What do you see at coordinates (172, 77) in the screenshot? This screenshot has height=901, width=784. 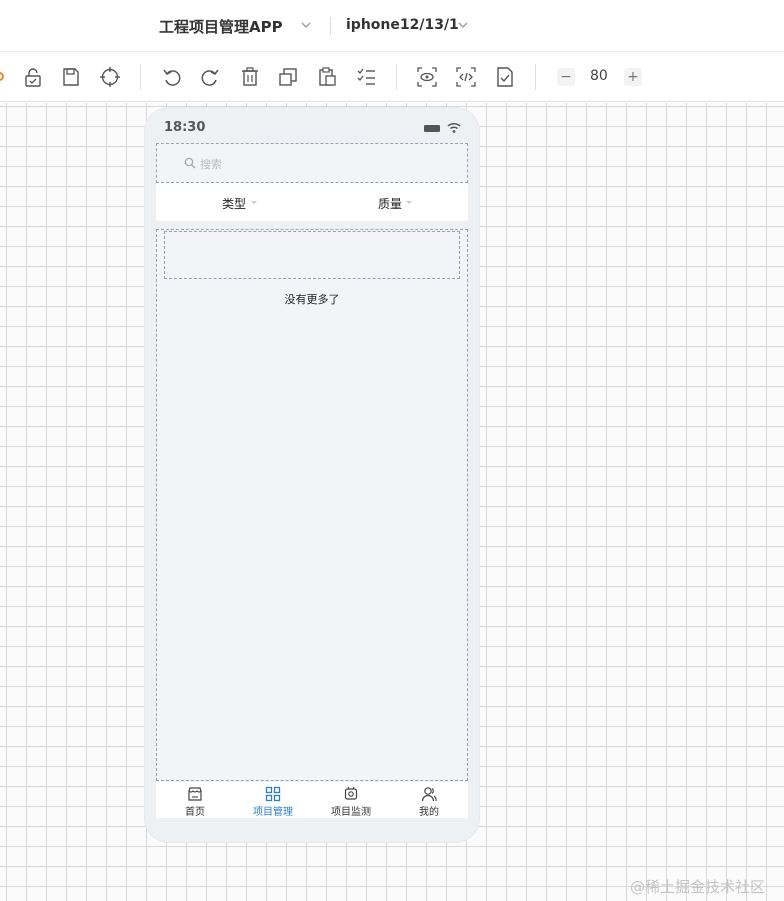 I see `undo-icon` at bounding box center [172, 77].